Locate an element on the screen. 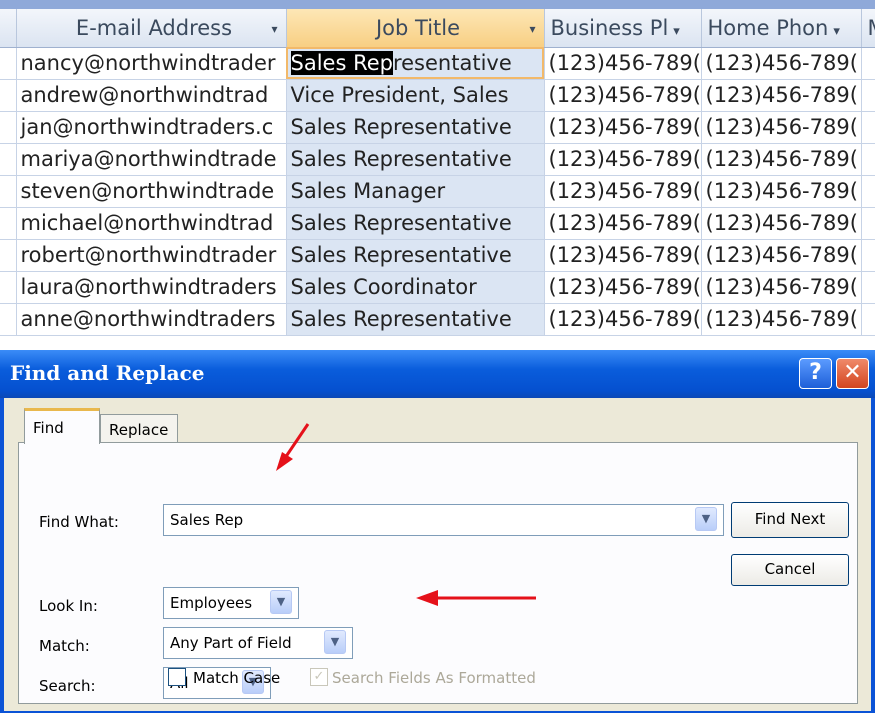  arrow-to-find-what-icon is located at coordinates (293, 447).